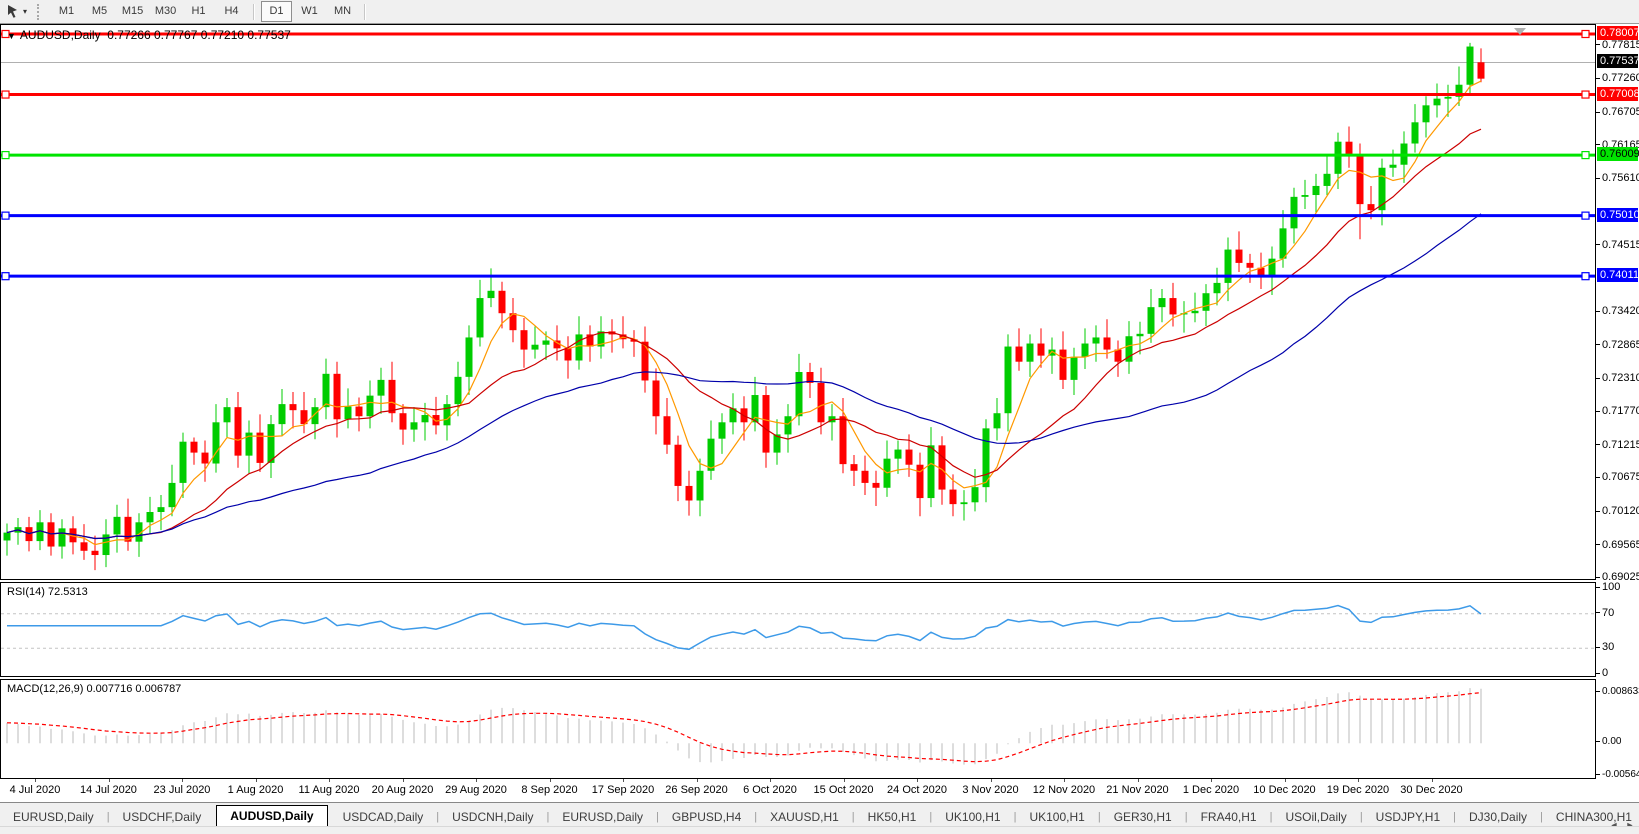  I want to click on axis-tick-label: 0.008633, so click(1617, 692).